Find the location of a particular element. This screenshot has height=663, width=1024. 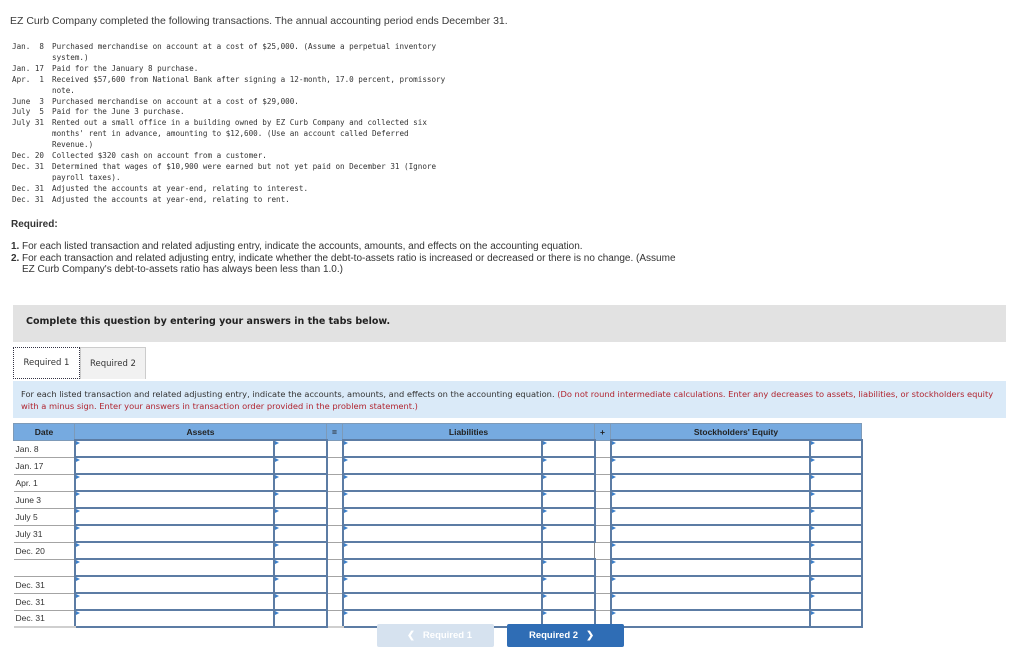

tab-required-2: Required 2 is located at coordinates (113, 363).